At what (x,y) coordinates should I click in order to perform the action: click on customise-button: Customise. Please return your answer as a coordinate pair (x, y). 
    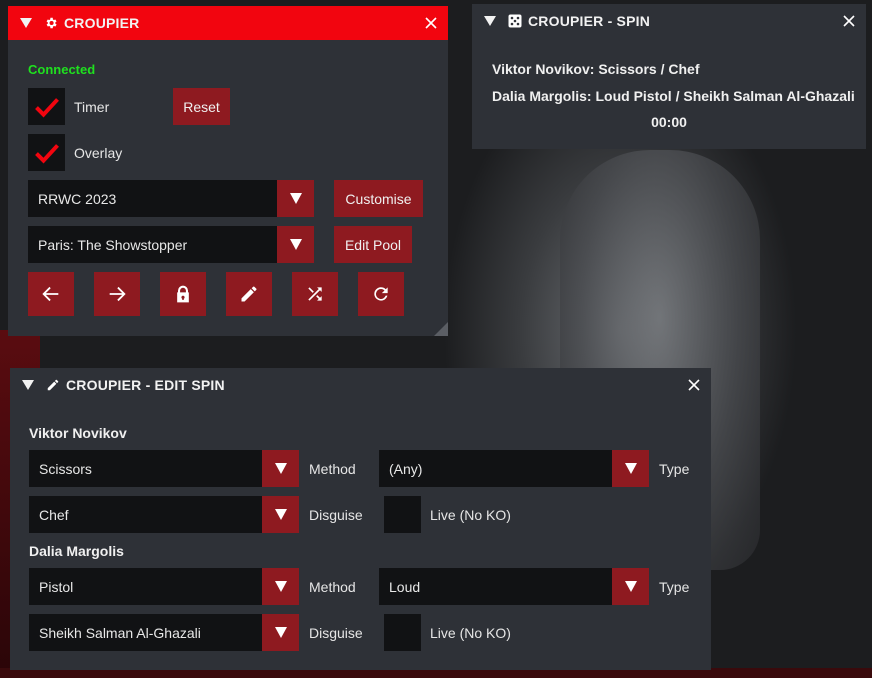
    Looking at the image, I should click on (378, 198).